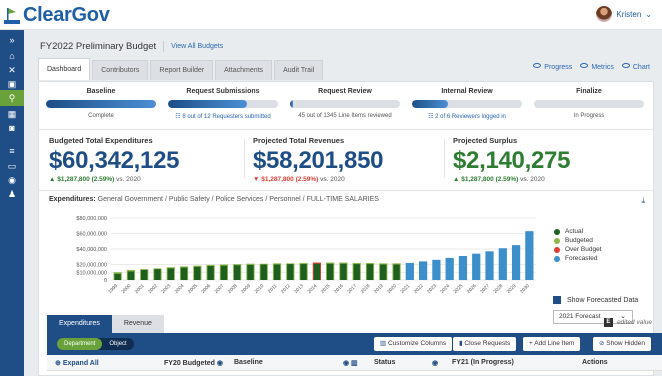 Image resolution: width=662 pixels, height=376 pixels. Describe the element at coordinates (485, 140) in the screenshot. I see `total-label: Projected Surplus` at that location.